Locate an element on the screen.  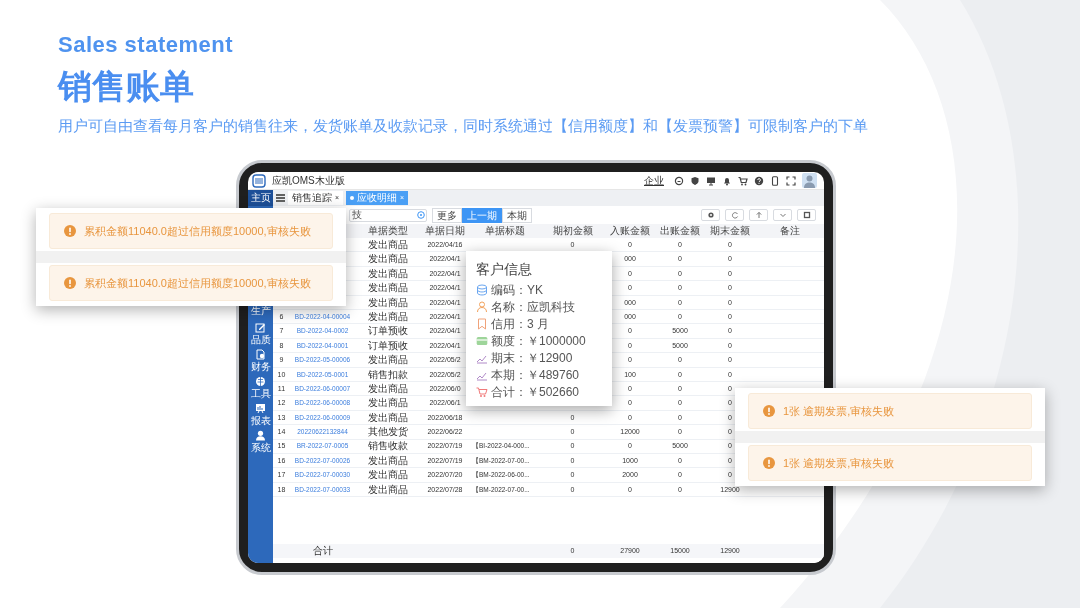
menu-icon is located at coordinates (280, 198).